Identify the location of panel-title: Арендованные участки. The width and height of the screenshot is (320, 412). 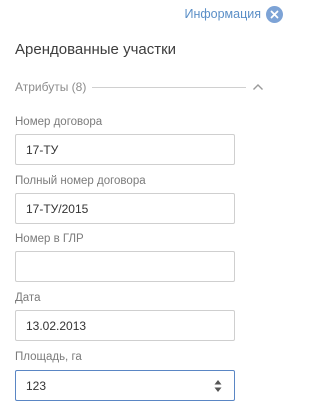
(96, 49).